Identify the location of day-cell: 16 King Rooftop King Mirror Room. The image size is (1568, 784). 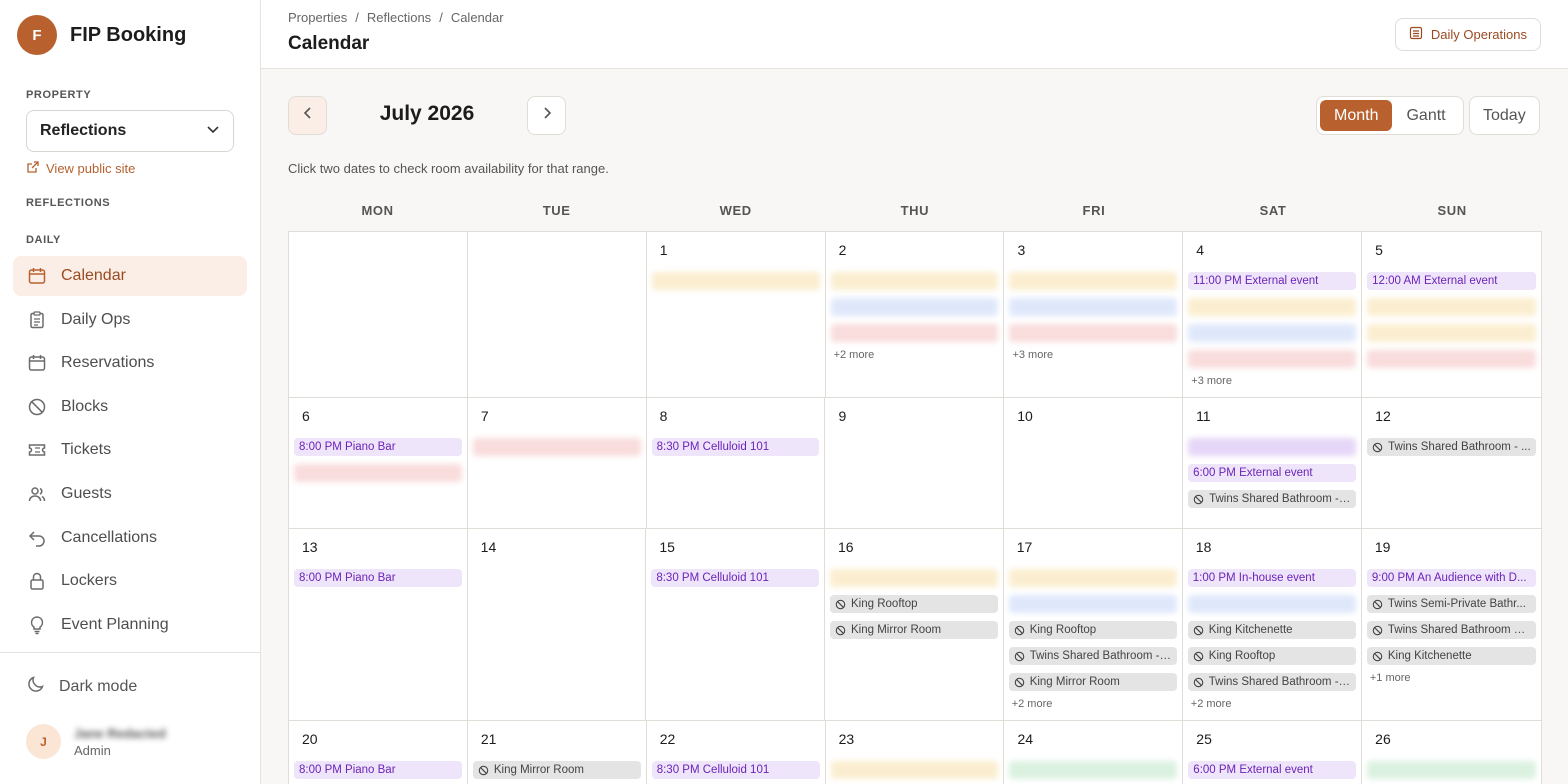
(914, 624).